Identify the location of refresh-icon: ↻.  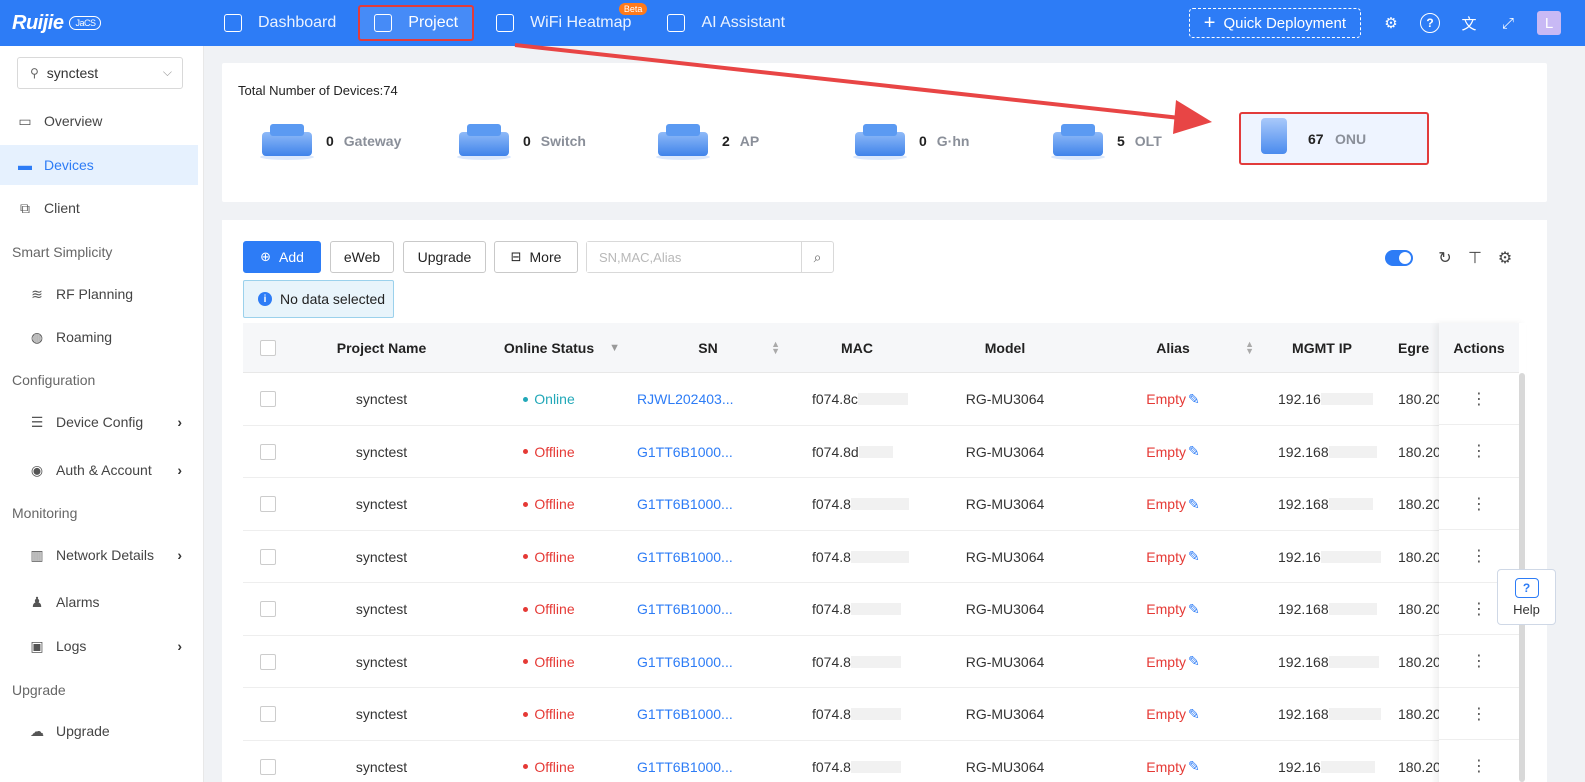
(1445, 258).